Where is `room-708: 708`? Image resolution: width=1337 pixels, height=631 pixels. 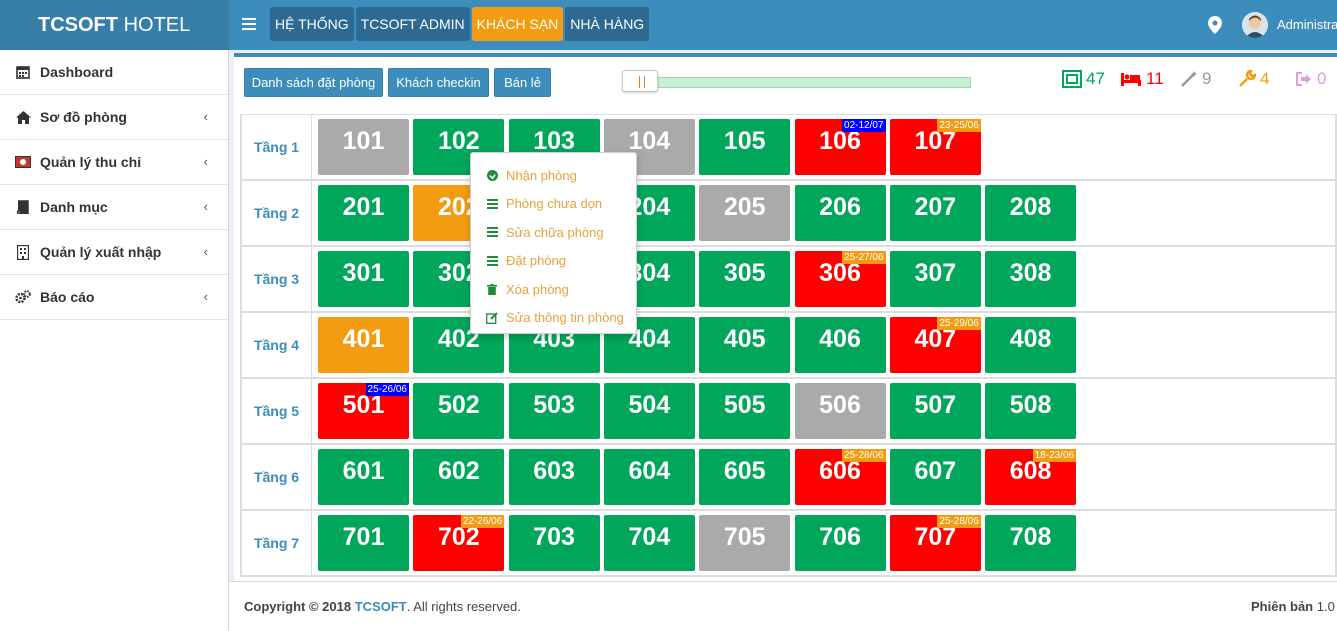
room-708: 708 is located at coordinates (1031, 543).